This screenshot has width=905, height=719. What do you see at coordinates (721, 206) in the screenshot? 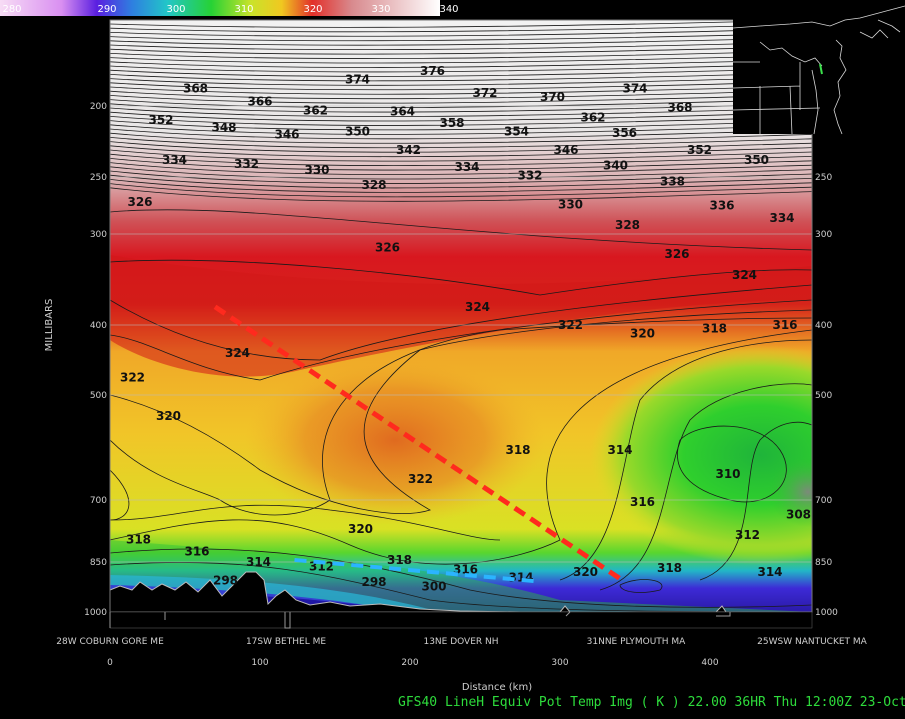
I see `contour-label: 336` at bounding box center [721, 206].